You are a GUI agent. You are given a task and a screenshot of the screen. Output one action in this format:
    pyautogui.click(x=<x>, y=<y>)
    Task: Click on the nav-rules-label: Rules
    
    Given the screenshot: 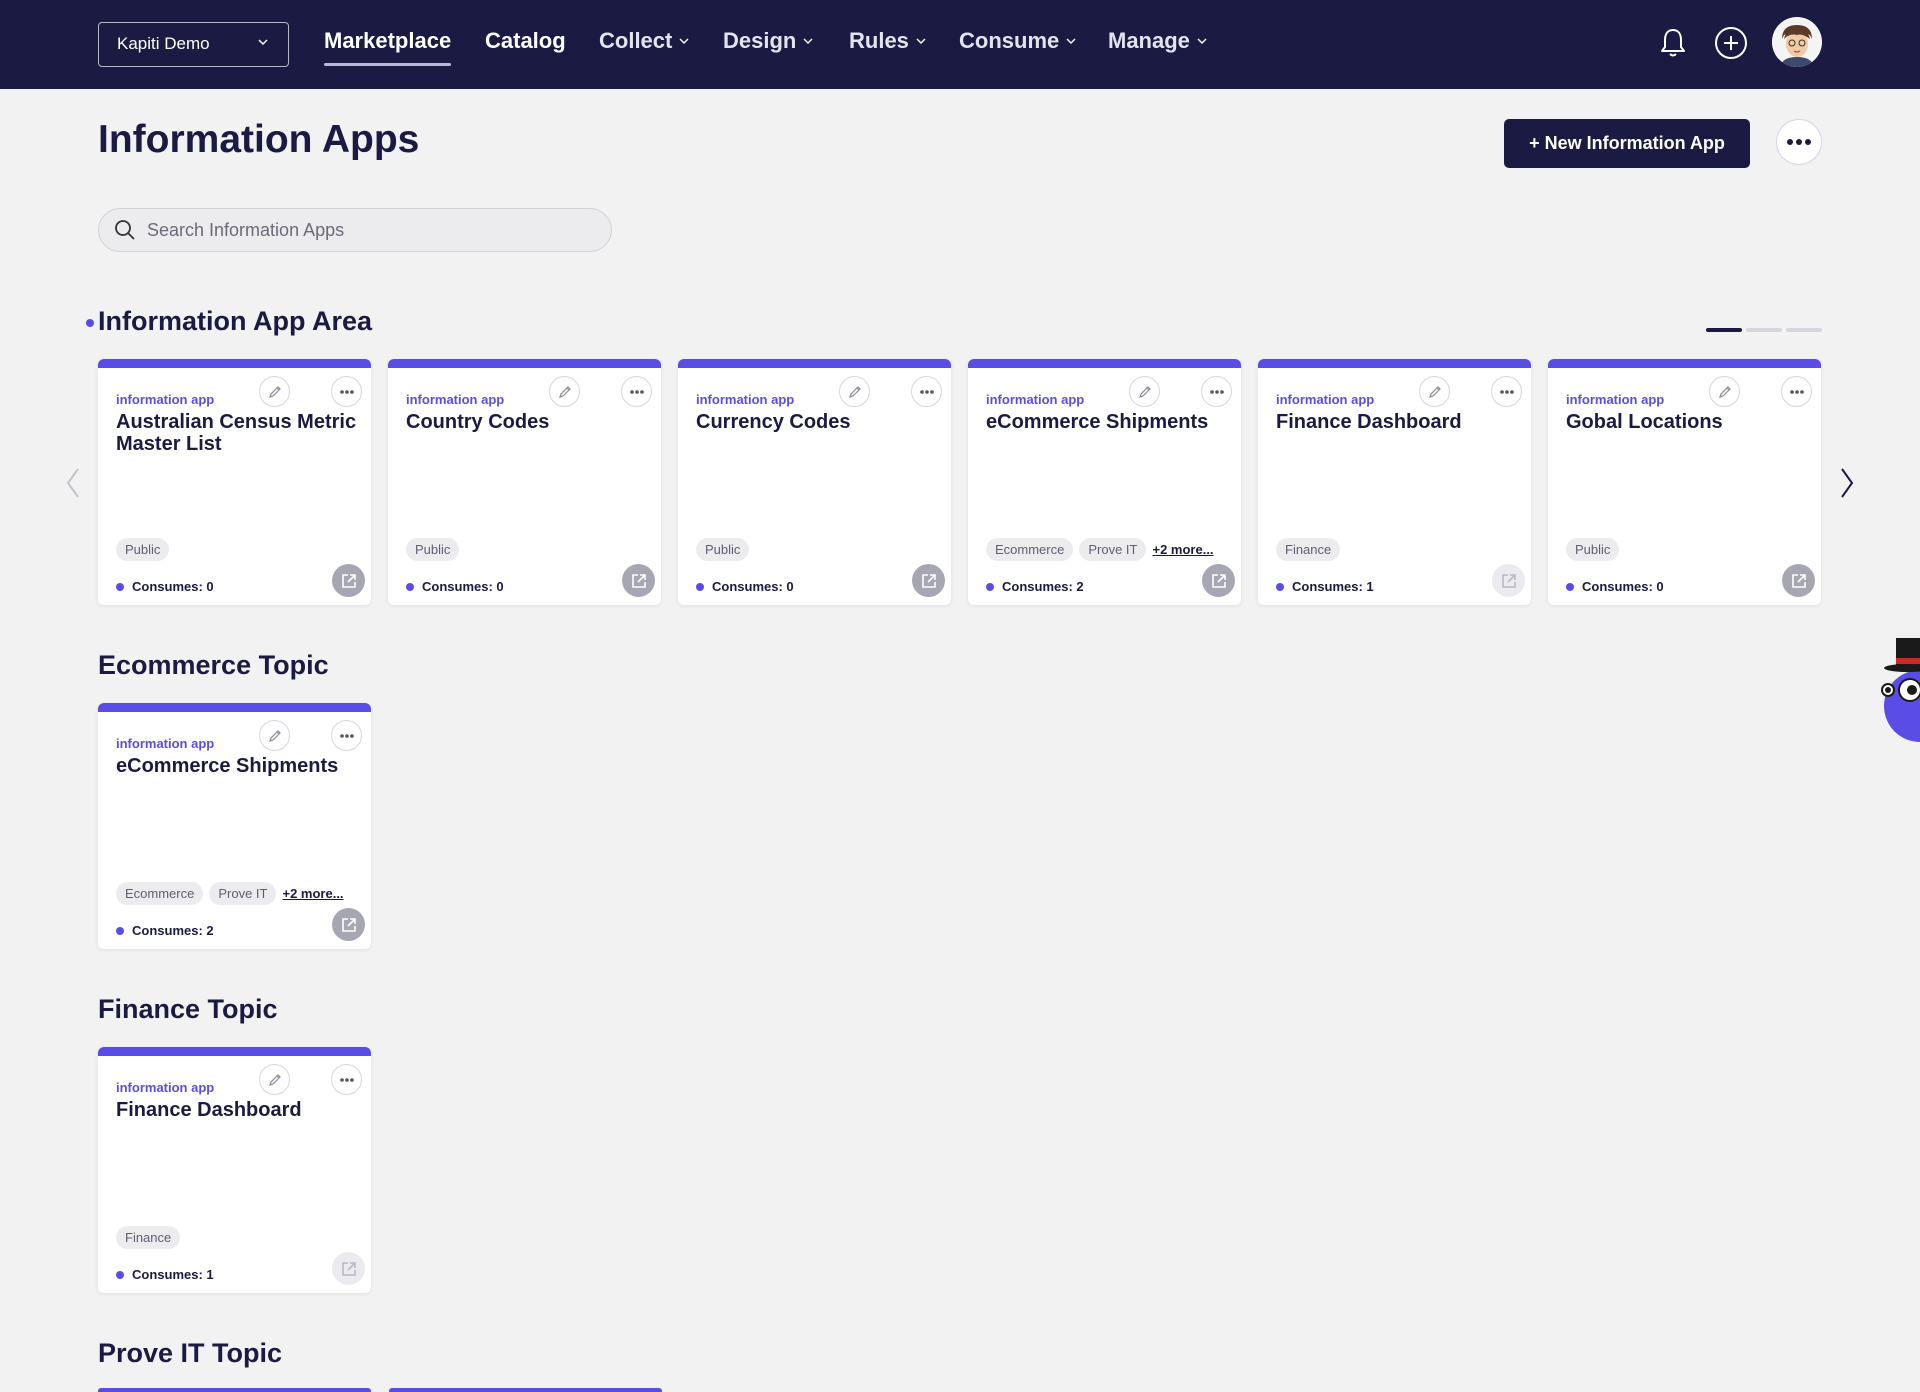 What is the action you would take?
    pyautogui.click(x=879, y=40)
    